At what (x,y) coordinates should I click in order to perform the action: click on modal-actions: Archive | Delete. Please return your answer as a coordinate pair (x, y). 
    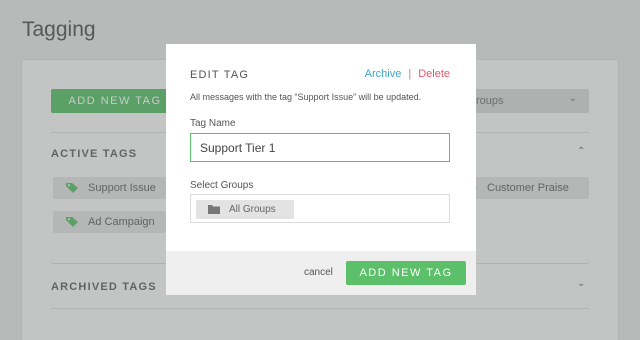
    Looking at the image, I should click on (407, 74).